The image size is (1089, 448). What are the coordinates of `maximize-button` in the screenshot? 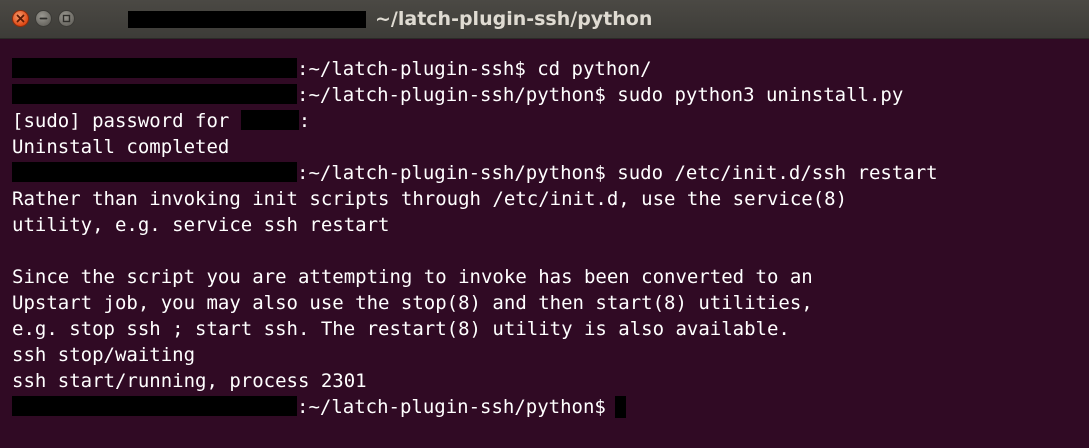 It's located at (66, 18).